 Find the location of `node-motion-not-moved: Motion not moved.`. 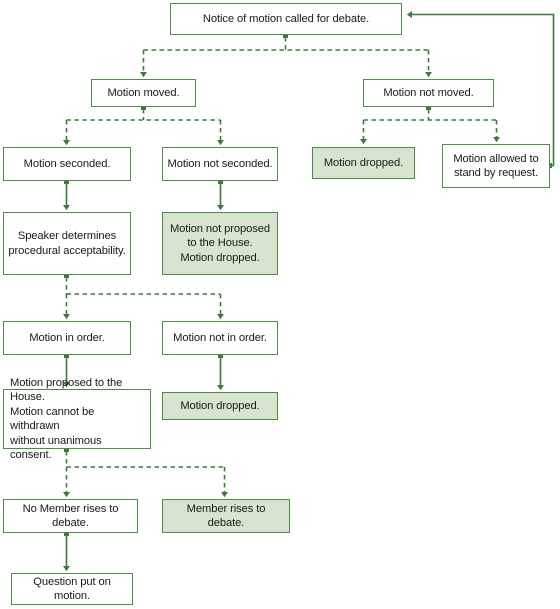

node-motion-not-moved: Motion not moved. is located at coordinates (428, 93).